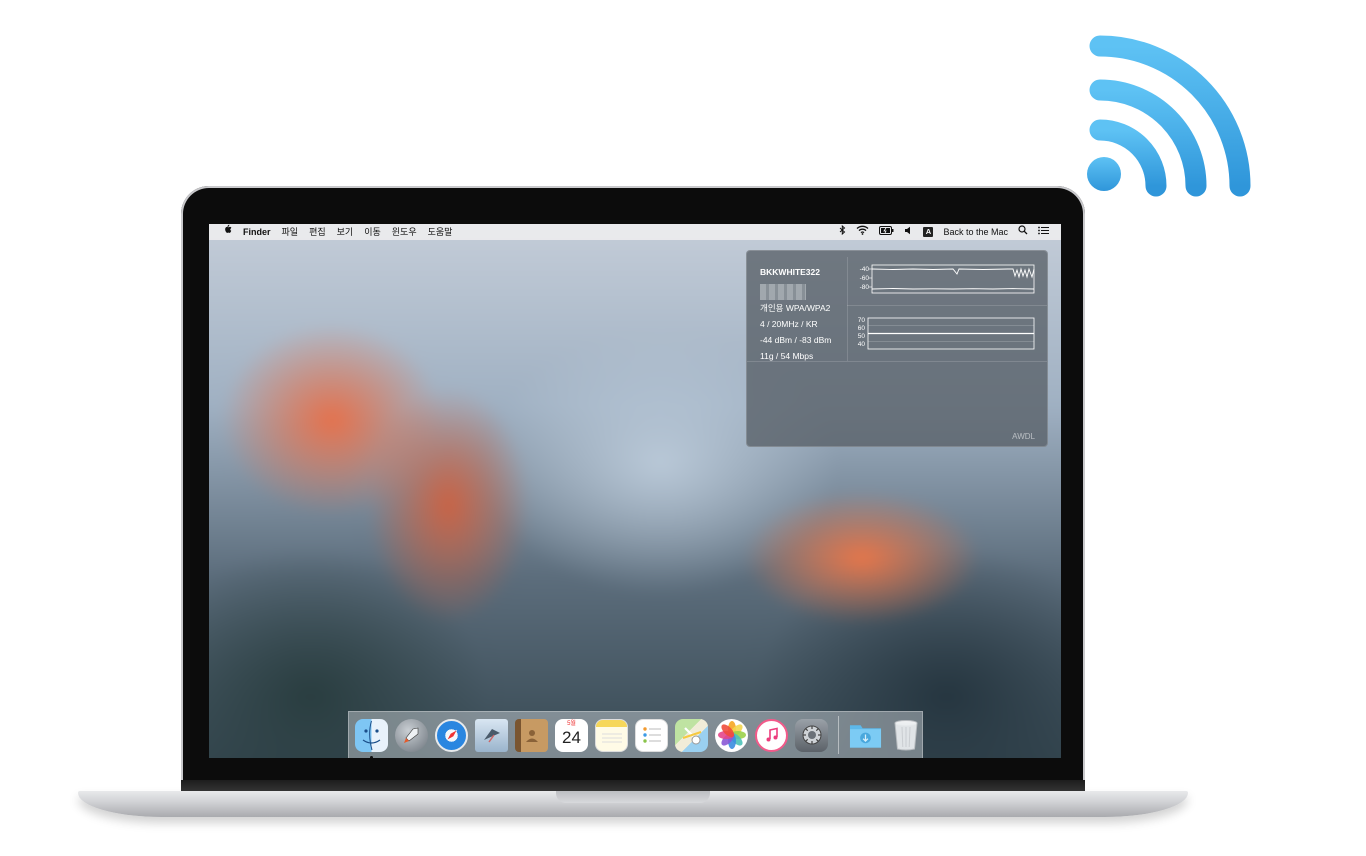 This screenshot has height=856, width=1366. What do you see at coordinates (796, 340) in the screenshot?
I see `wifi-signal-noise: -44 dBm / -83 dBm` at bounding box center [796, 340].